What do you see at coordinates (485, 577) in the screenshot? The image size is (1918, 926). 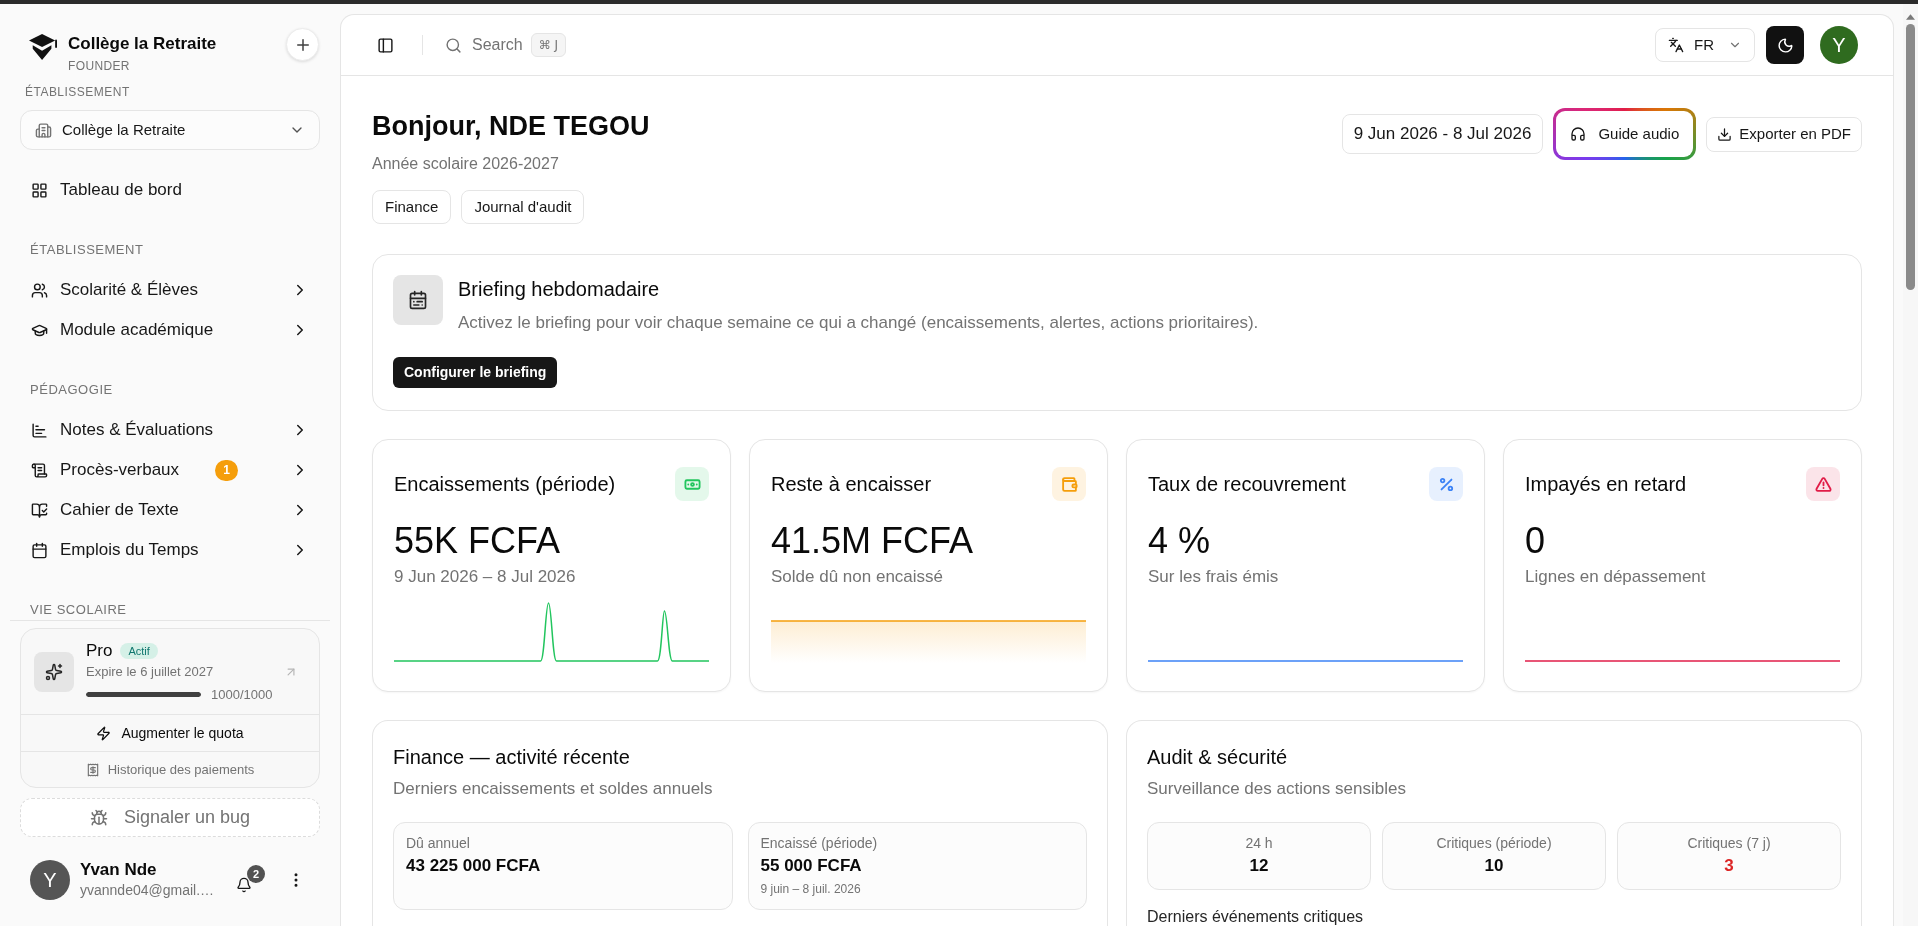 I see `kpi-subtitle: 9 Jun 2026 – 8 Jul 2026` at bounding box center [485, 577].